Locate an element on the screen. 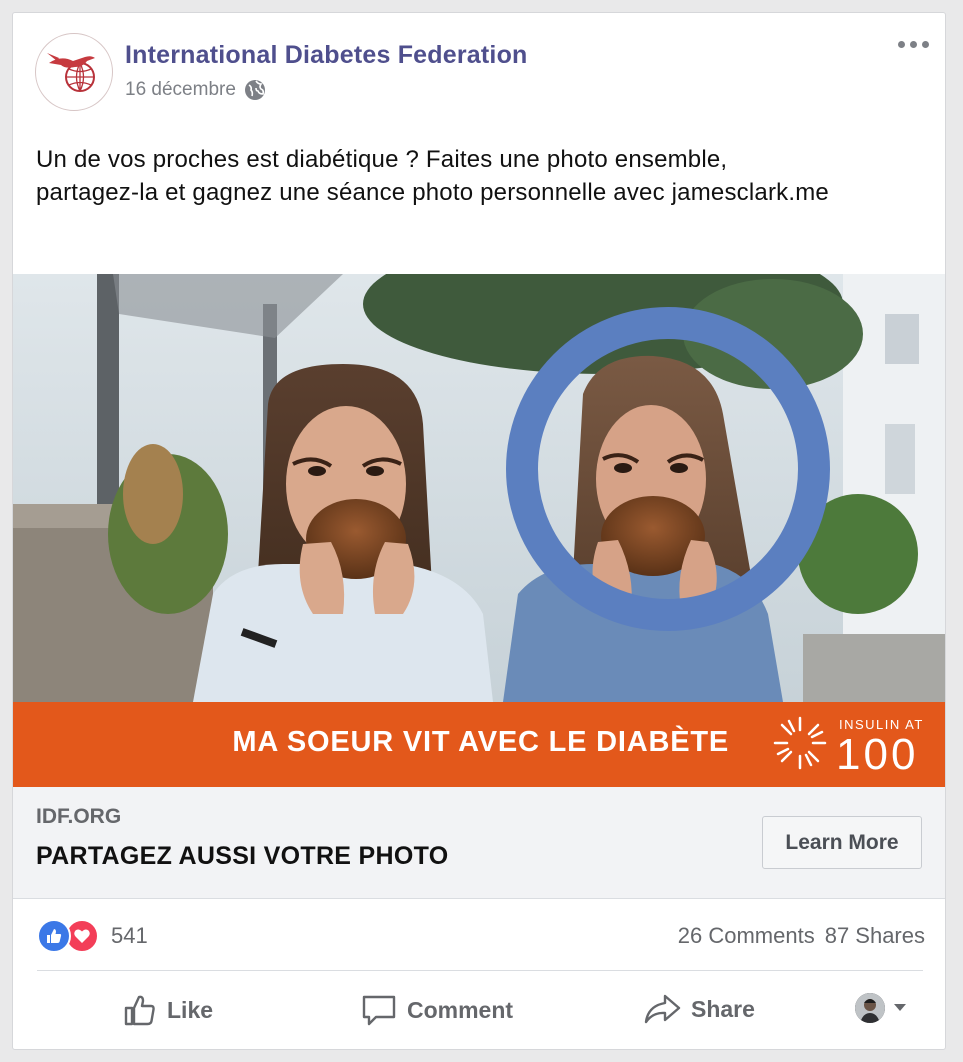  post-stats: 541 26 Comments 87 Shares is located at coordinates (479, 934).